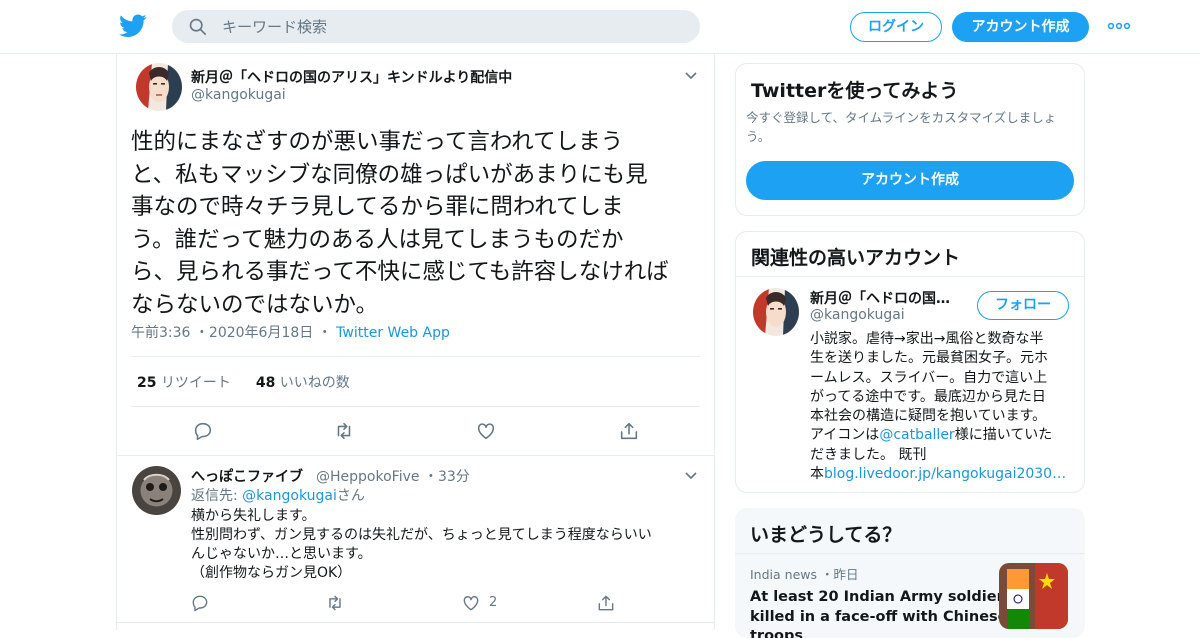  Describe the element at coordinates (198, 27) in the screenshot. I see `search-icon` at that location.